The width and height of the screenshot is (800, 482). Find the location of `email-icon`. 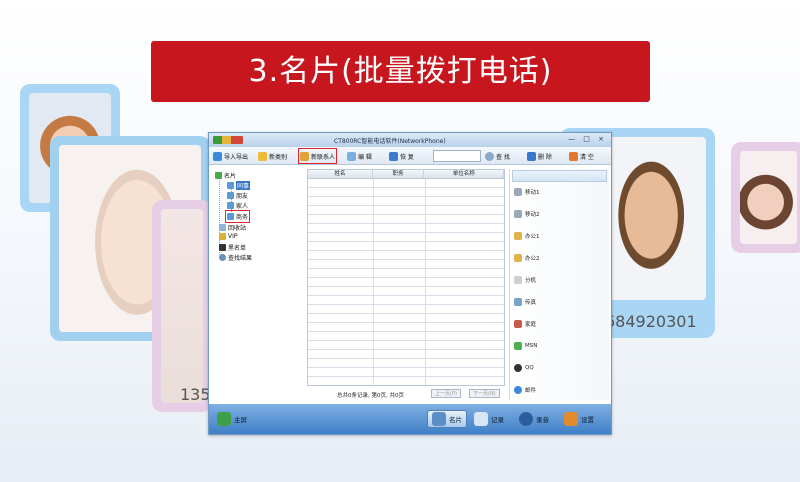

email-icon is located at coordinates (518, 390).